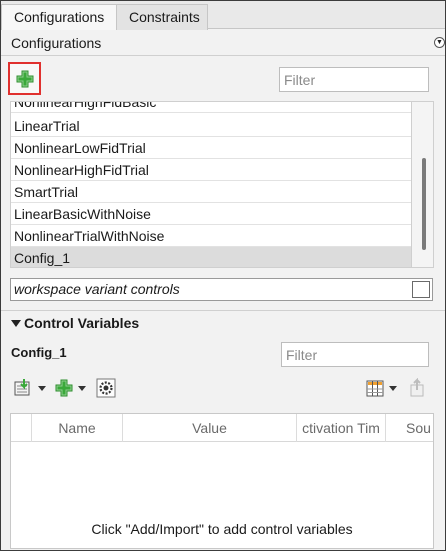  I want to click on list-scrollbar, so click(423, 184).